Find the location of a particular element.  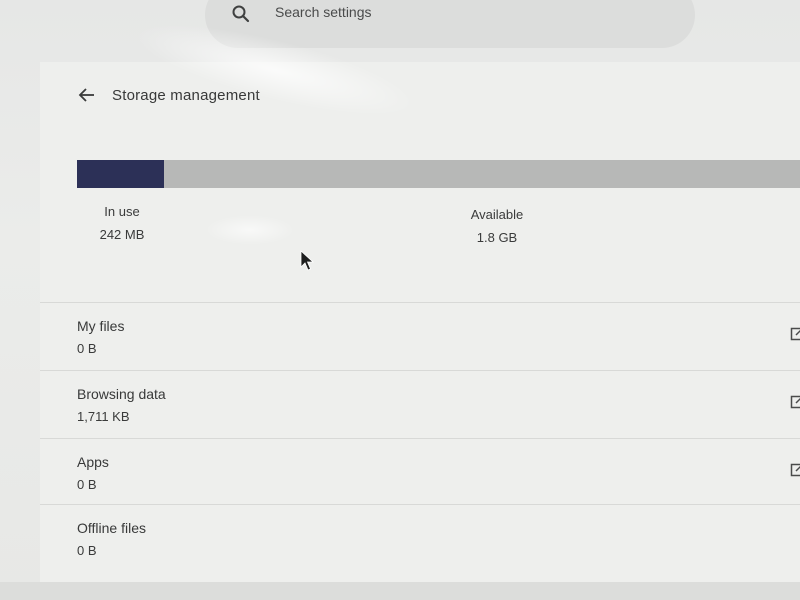

storage-item-size: 1,711 KB is located at coordinates (103, 416).